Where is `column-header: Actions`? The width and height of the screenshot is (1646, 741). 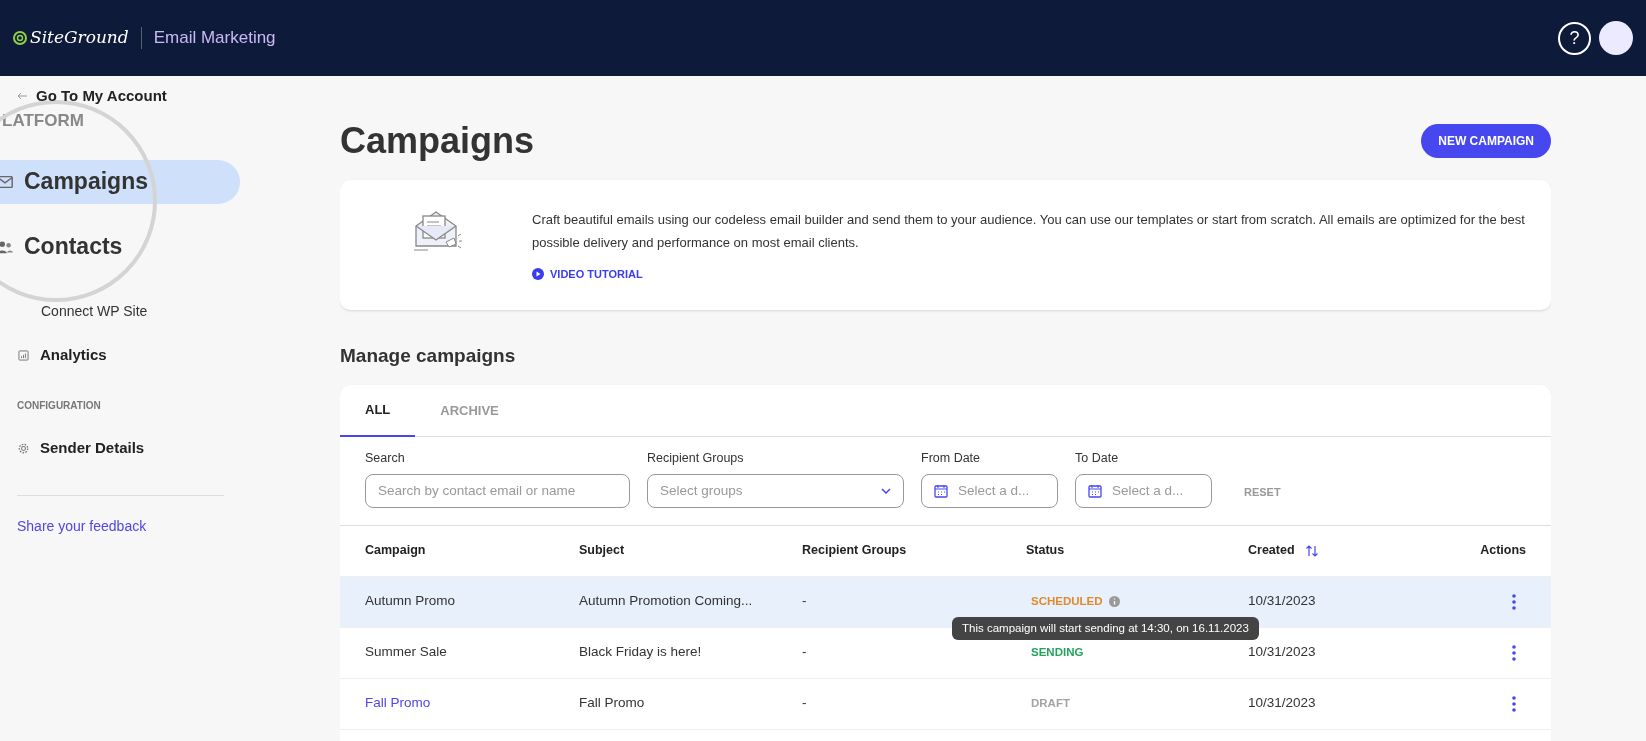 column-header: Actions is located at coordinates (1503, 551).